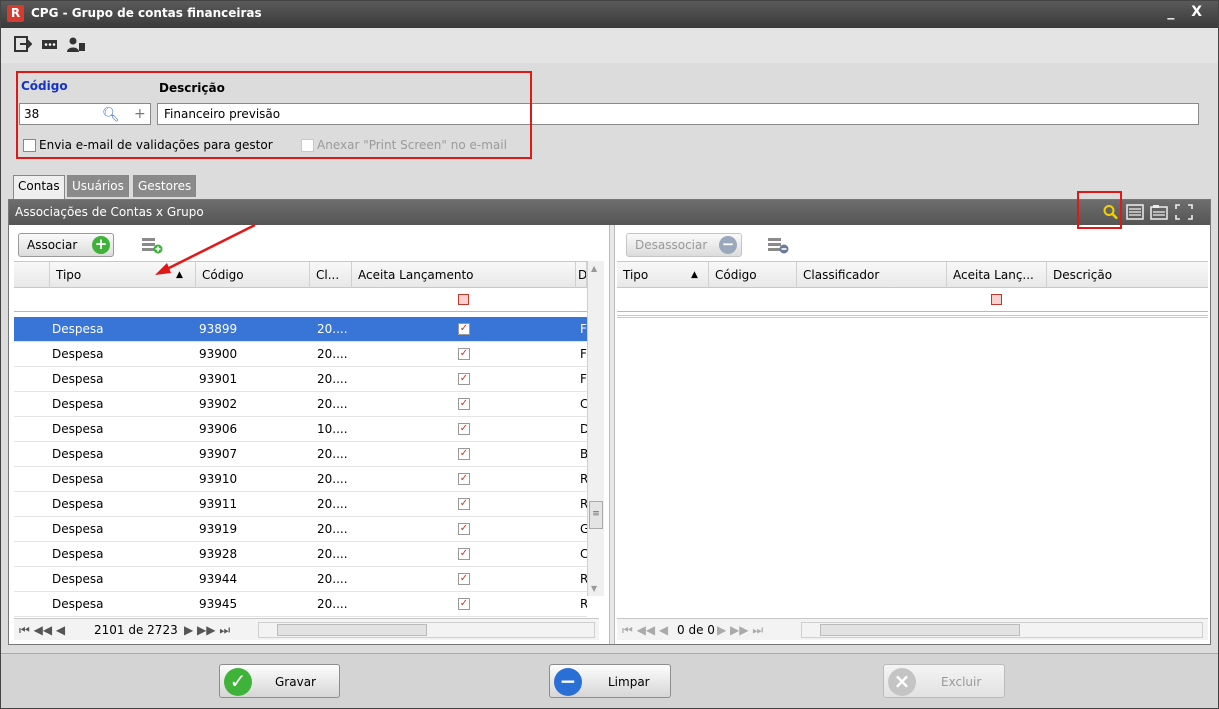 This screenshot has height=709, width=1219. What do you see at coordinates (1135, 212) in the screenshot?
I see `list-view-icon` at bounding box center [1135, 212].